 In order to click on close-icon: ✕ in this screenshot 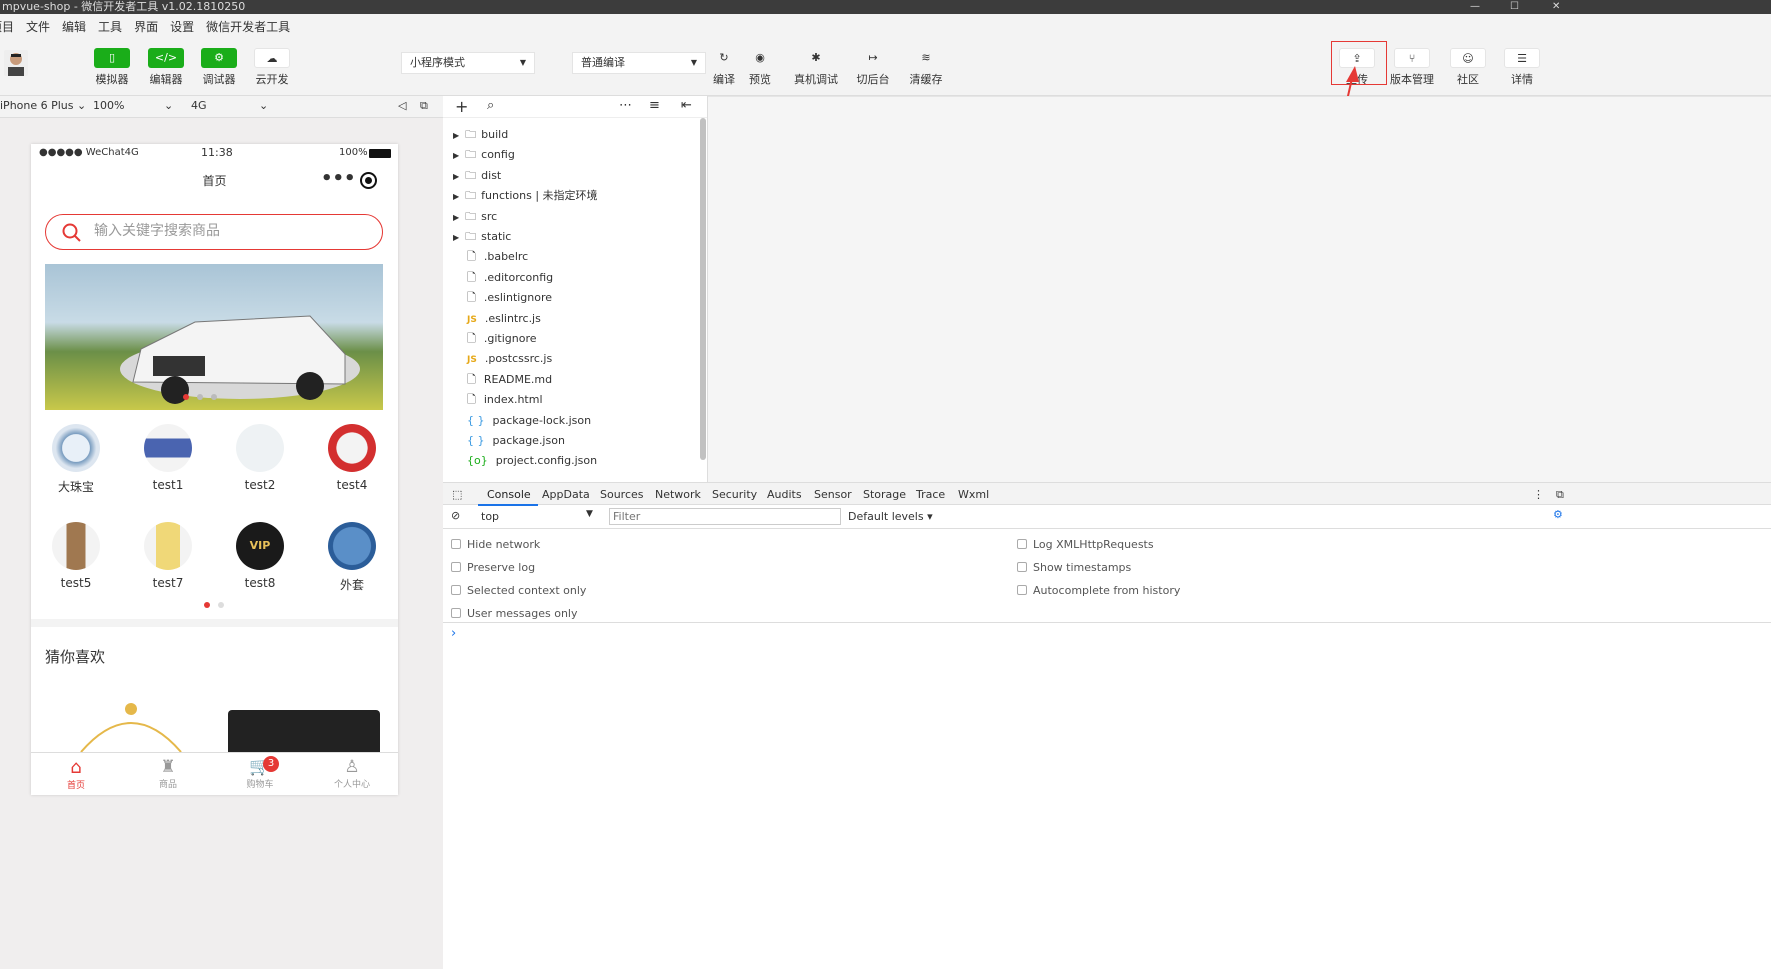, I will do `click(1556, 7)`.